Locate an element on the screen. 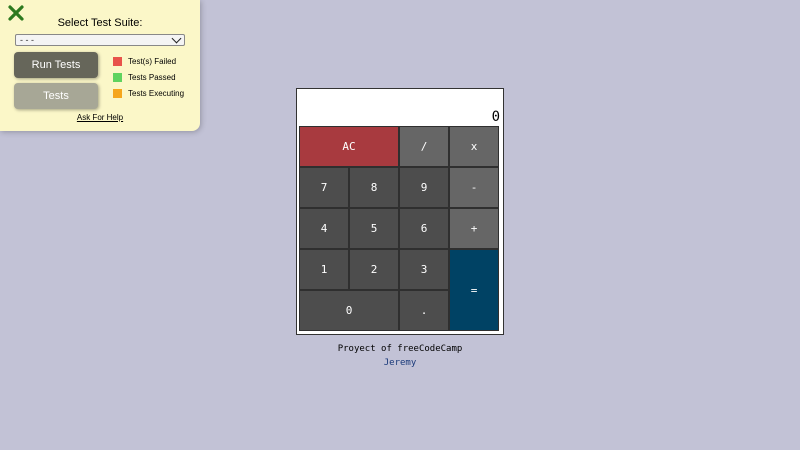 This screenshot has width=800, height=450. calculator-keypad: AC / x 7 8 9 - 4 5 6 + 1 2 3 = 0 . is located at coordinates (400, 229).